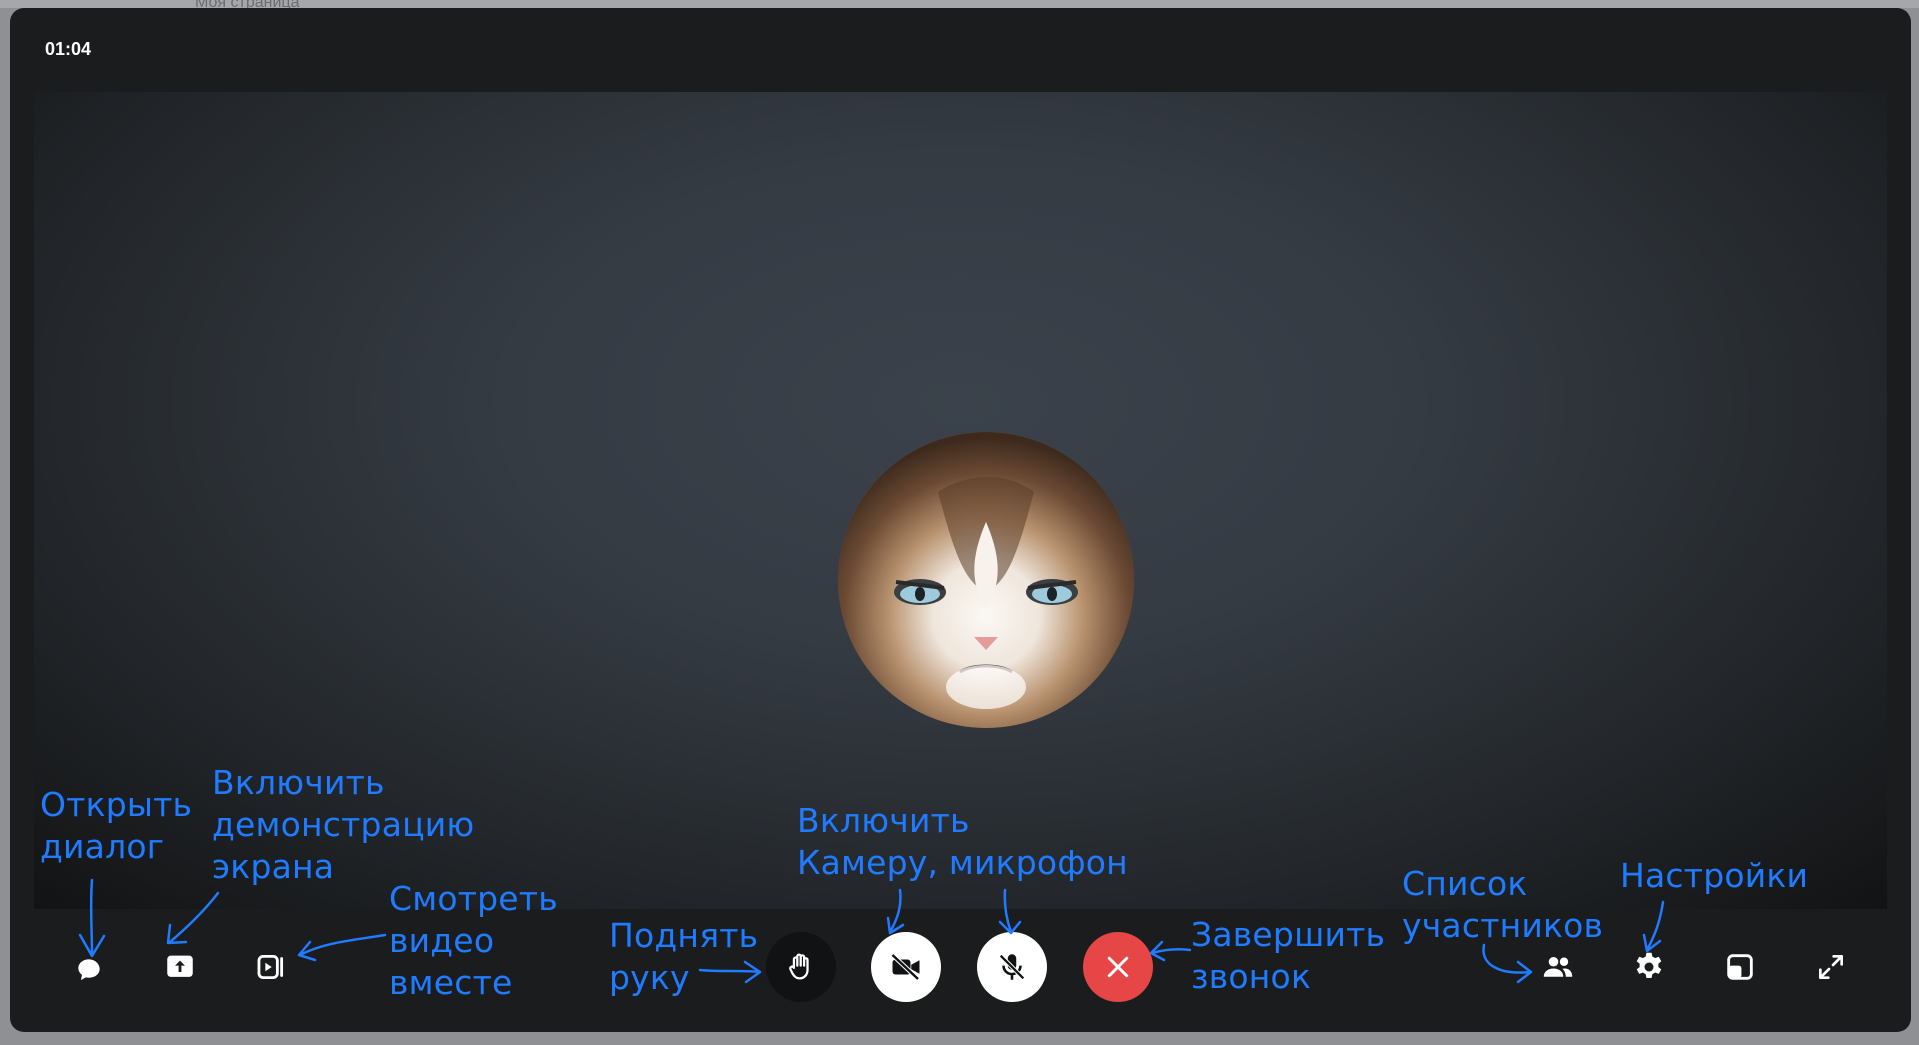 This screenshot has height=1045, width=1919. What do you see at coordinates (986, 580) in the screenshot?
I see `participant-avatar` at bounding box center [986, 580].